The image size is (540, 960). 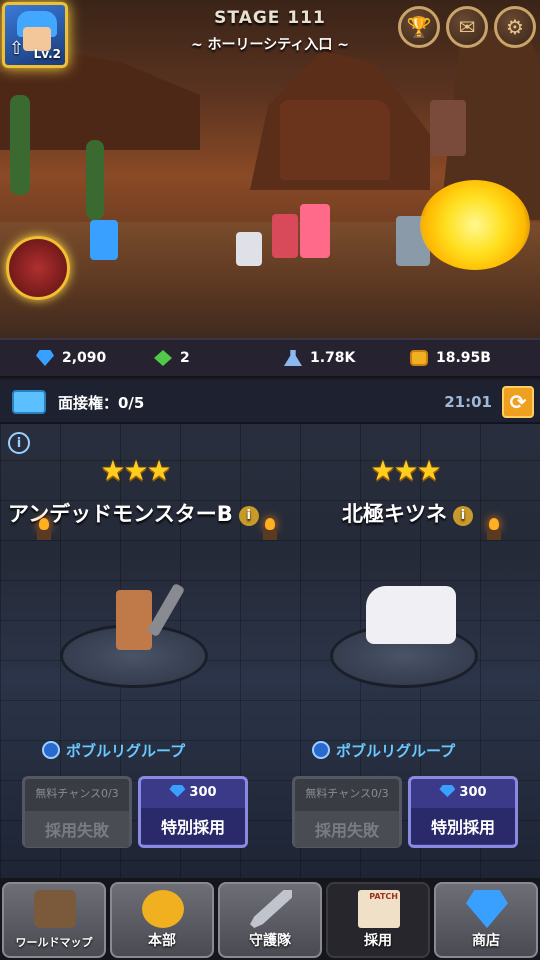 What do you see at coordinates (47, 54) in the screenshot?
I see `player-level: Lv.2` at bounding box center [47, 54].